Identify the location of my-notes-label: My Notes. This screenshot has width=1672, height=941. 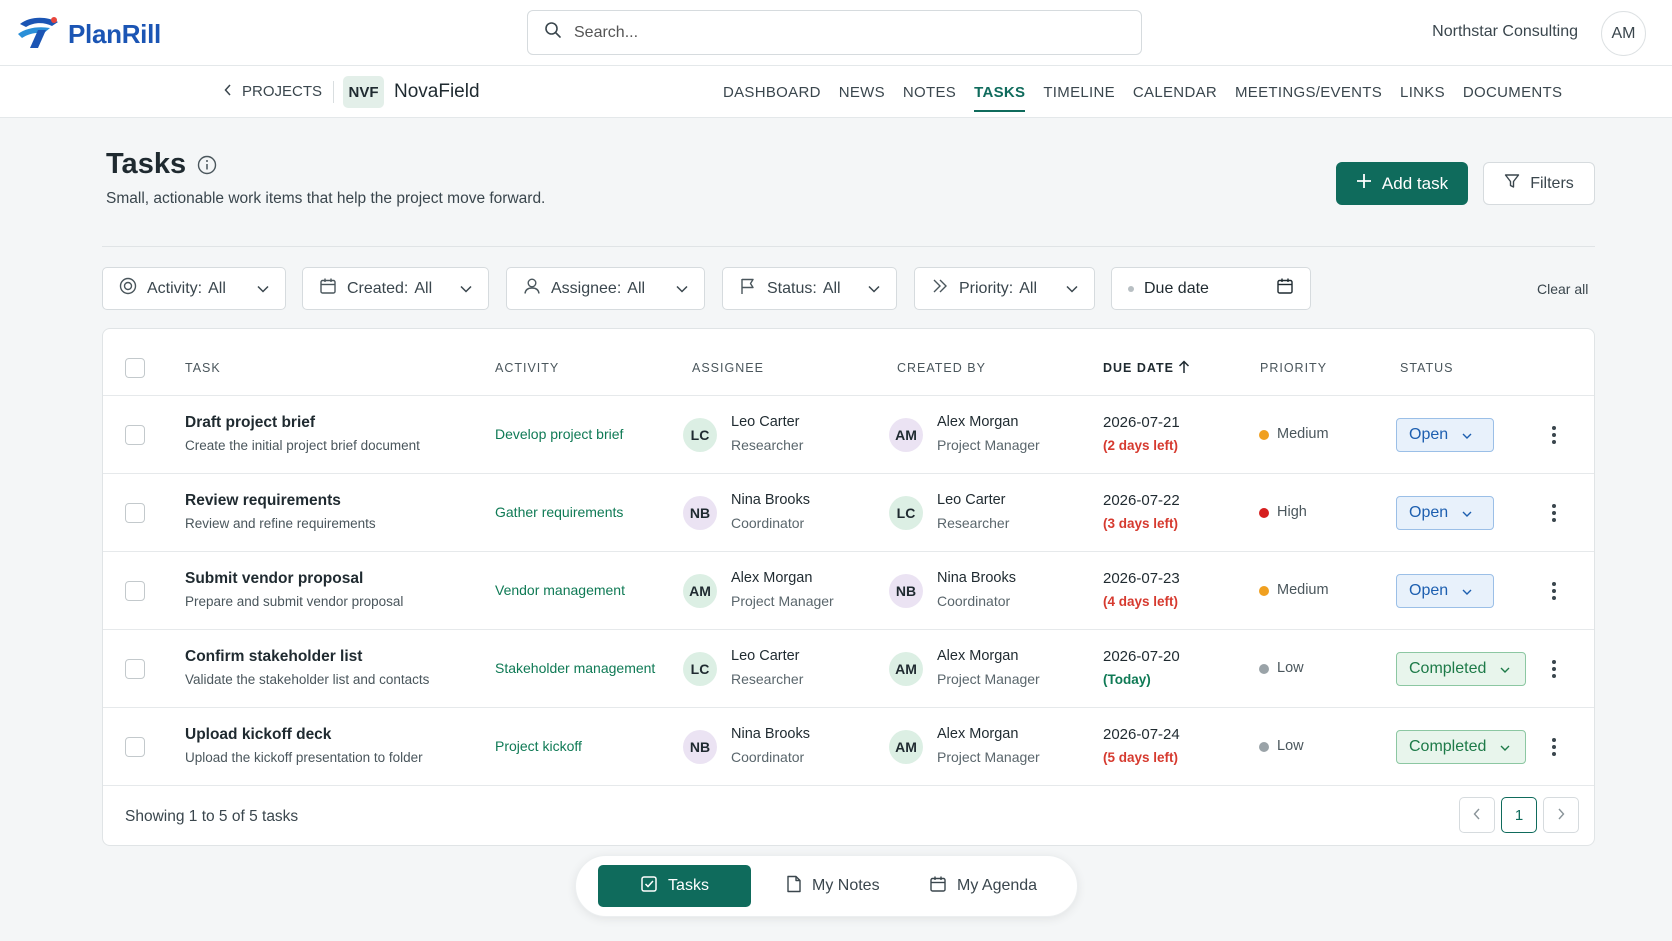
(846, 885).